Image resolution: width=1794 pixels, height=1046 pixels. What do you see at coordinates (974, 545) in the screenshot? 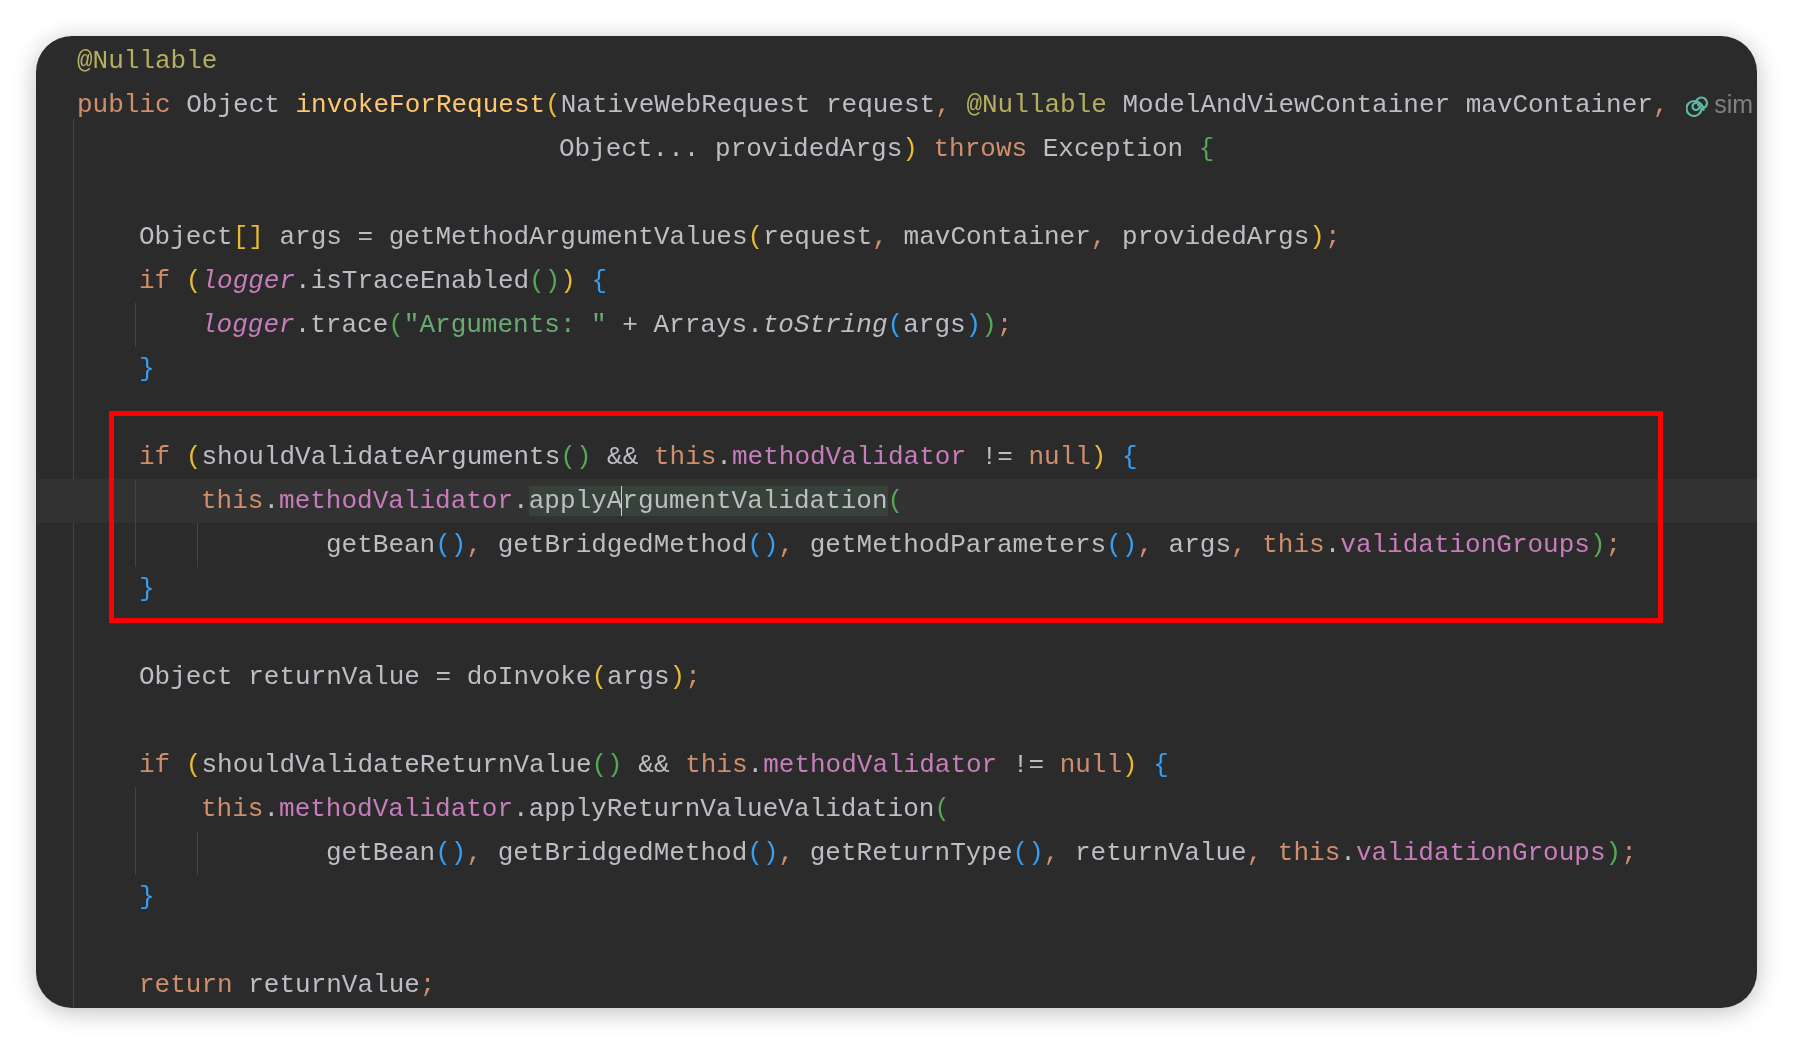
I see `code-line: getBean(), getBridgedMethod(), getMethodParameters(), args, this.validationGroups);` at bounding box center [974, 545].